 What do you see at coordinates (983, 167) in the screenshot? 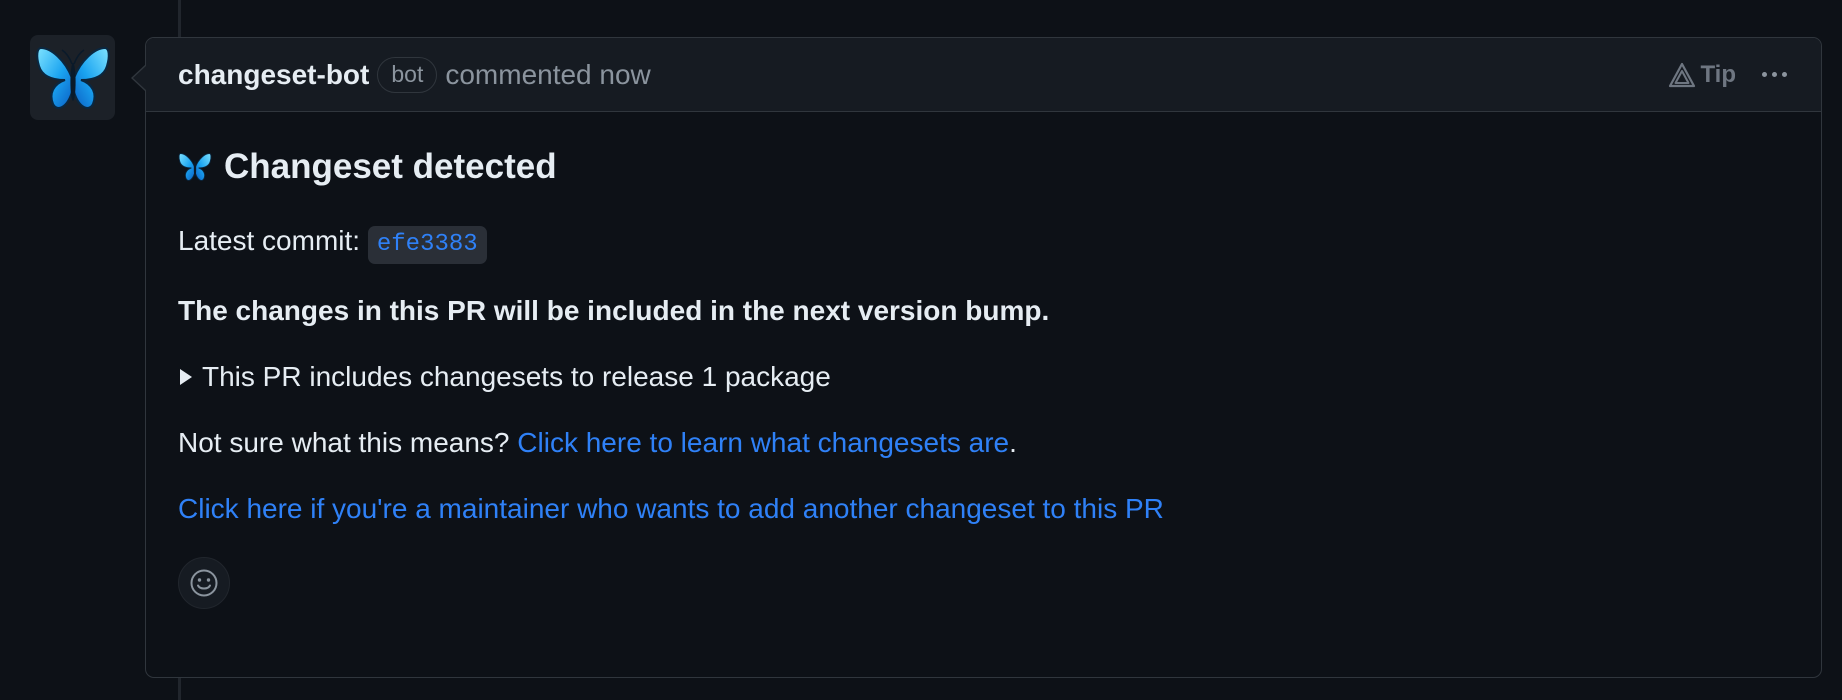
I see `comment-heading: Changeset detected` at bounding box center [983, 167].